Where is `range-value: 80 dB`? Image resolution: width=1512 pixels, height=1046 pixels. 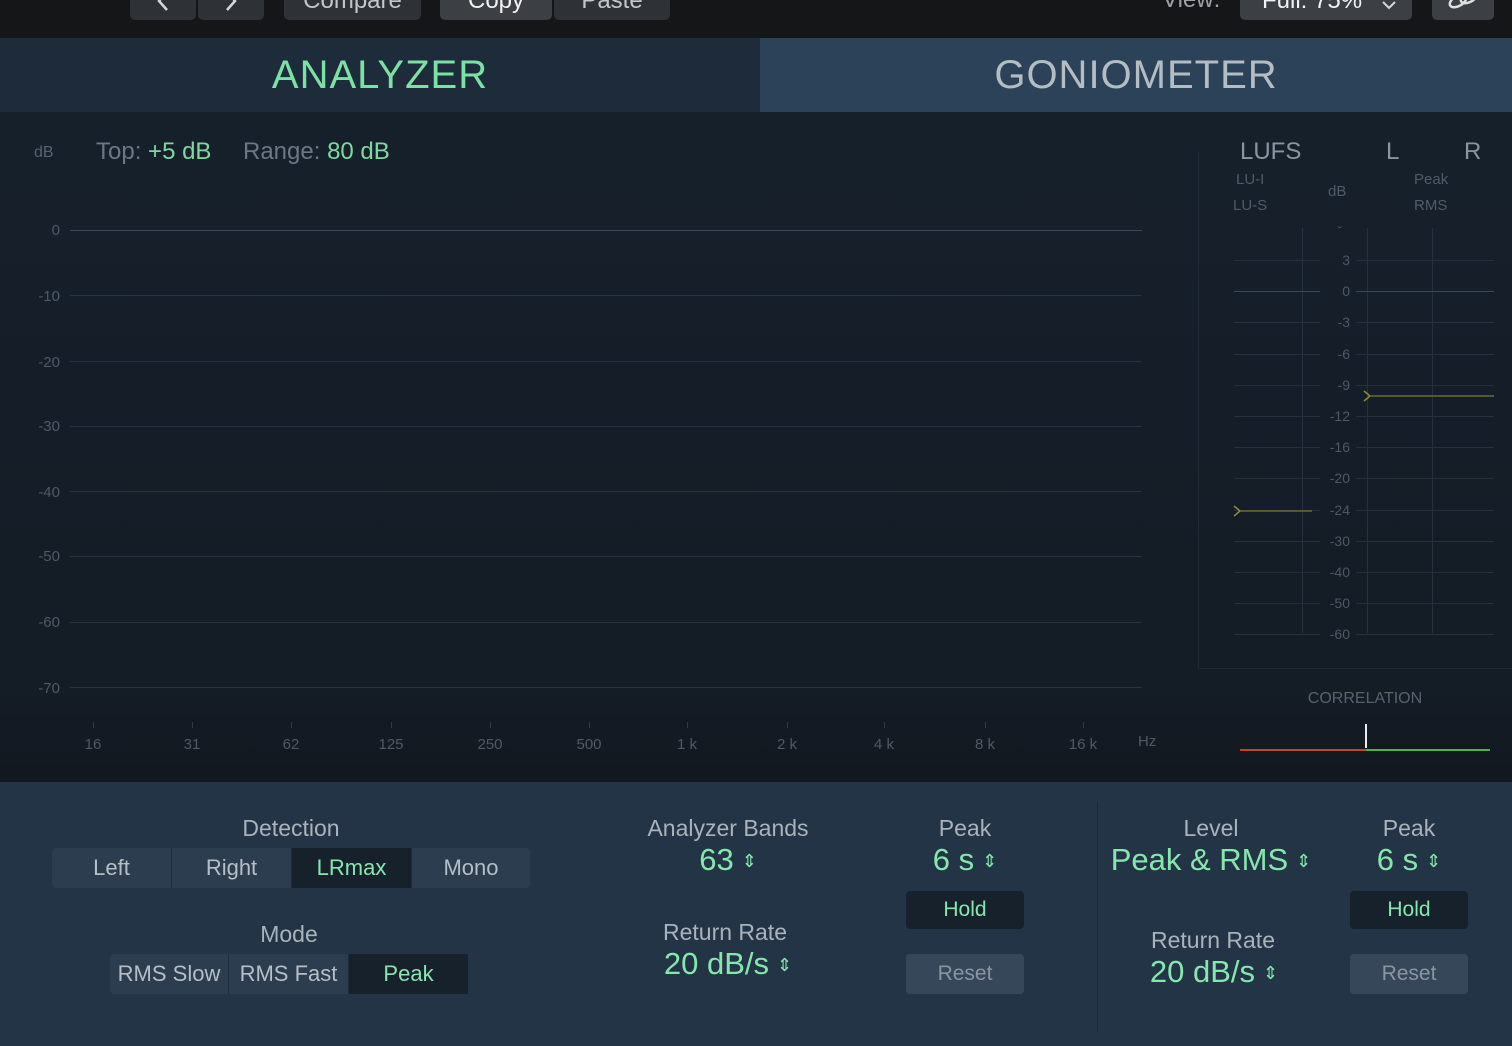 range-value: 80 dB is located at coordinates (358, 151).